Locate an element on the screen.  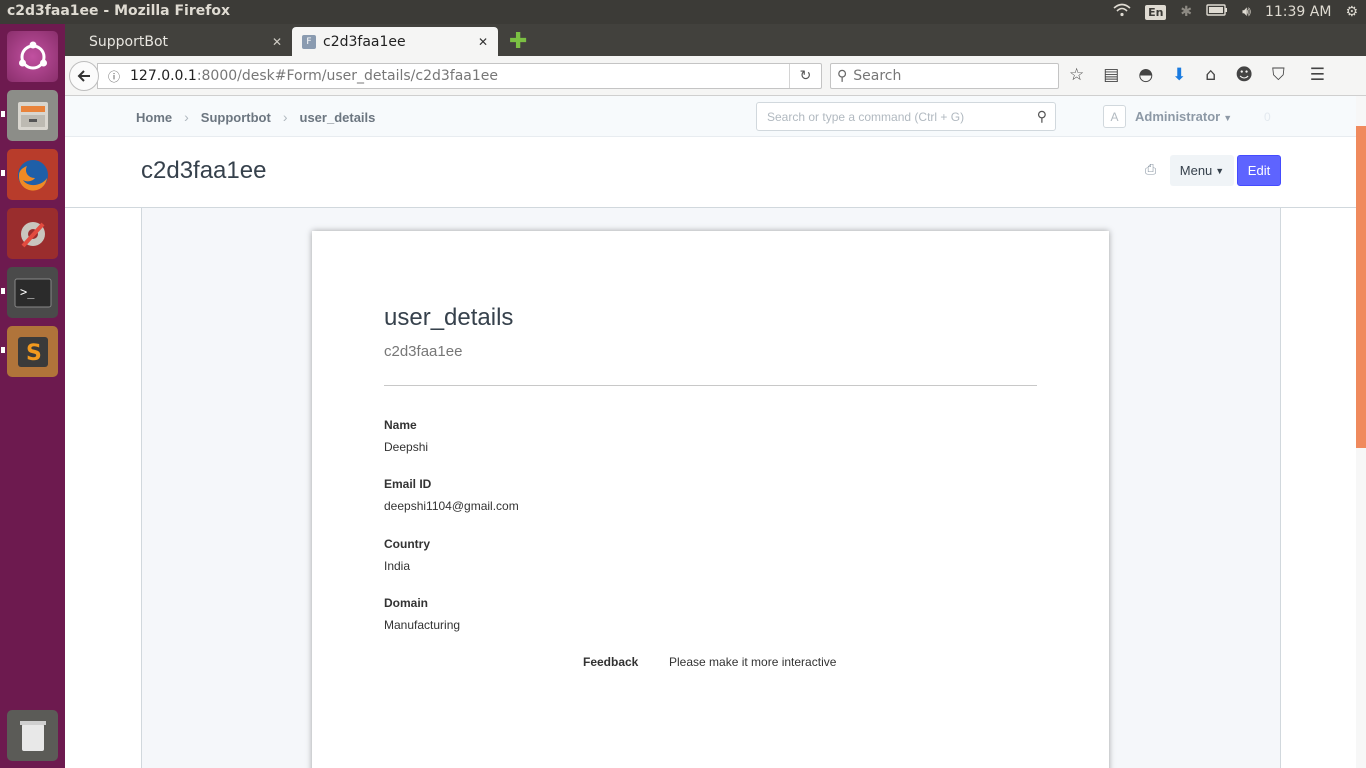
doctype-heading: user_details is located at coordinates (449, 317).